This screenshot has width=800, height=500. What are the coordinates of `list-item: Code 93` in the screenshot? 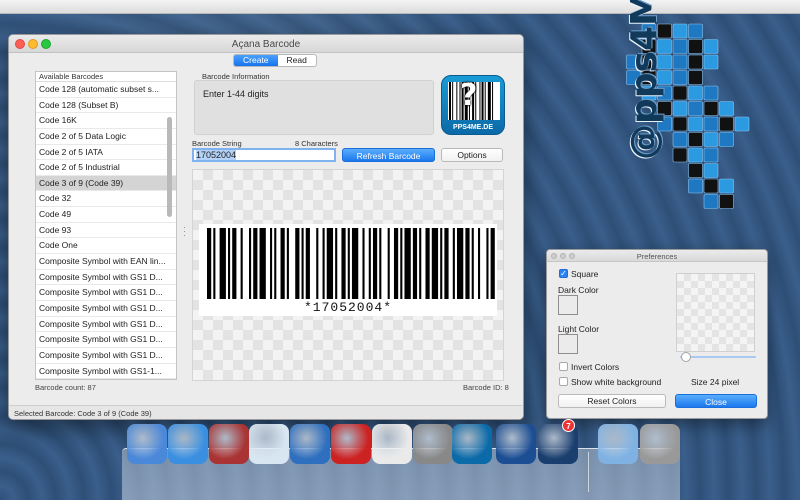 It's located at (106, 231).